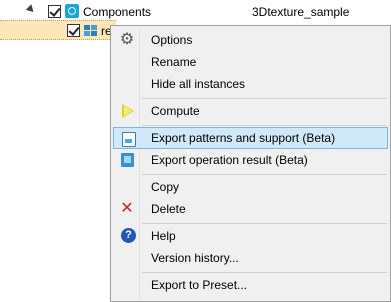 Image resolution: width=391 pixels, height=302 pixels. I want to click on texture-grid-icon, so click(90, 31).